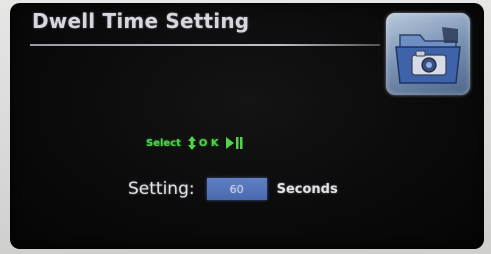 The width and height of the screenshot is (491, 254). I want to click on camera-folder-icon, so click(428, 54).